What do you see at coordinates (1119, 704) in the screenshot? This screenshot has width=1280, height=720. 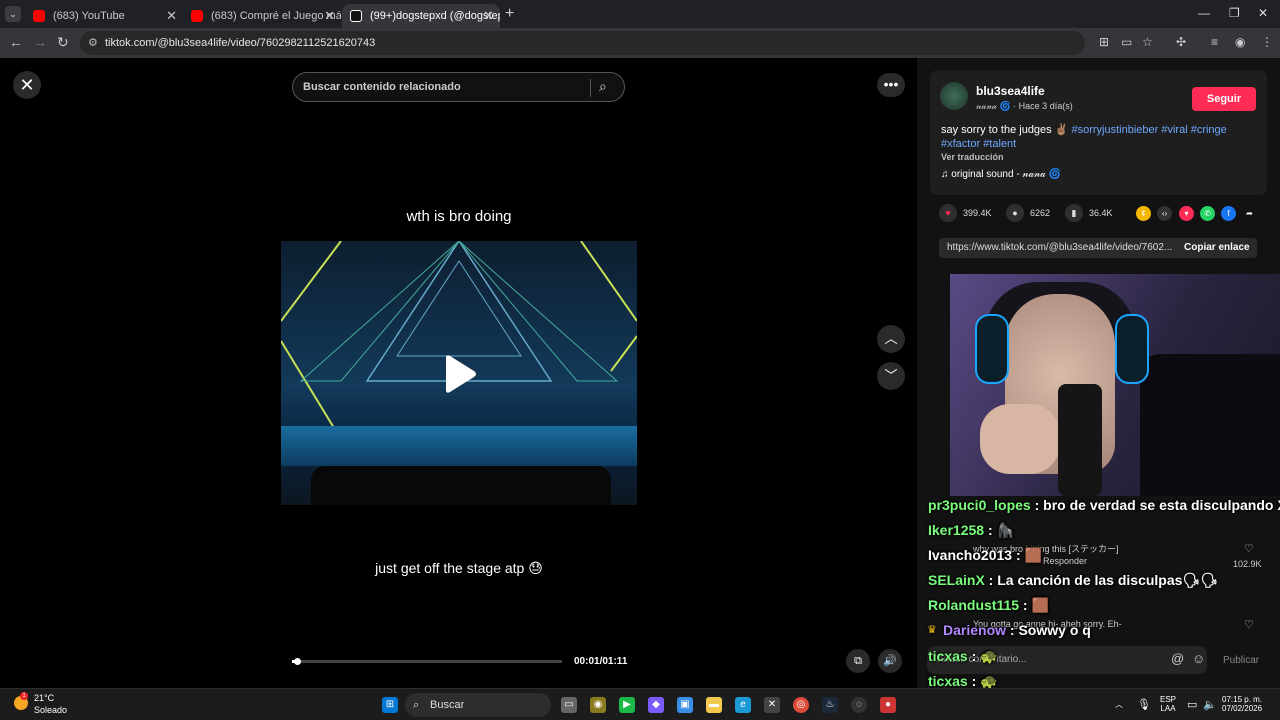 I see `show-hidden-icons: ︿` at bounding box center [1119, 704].